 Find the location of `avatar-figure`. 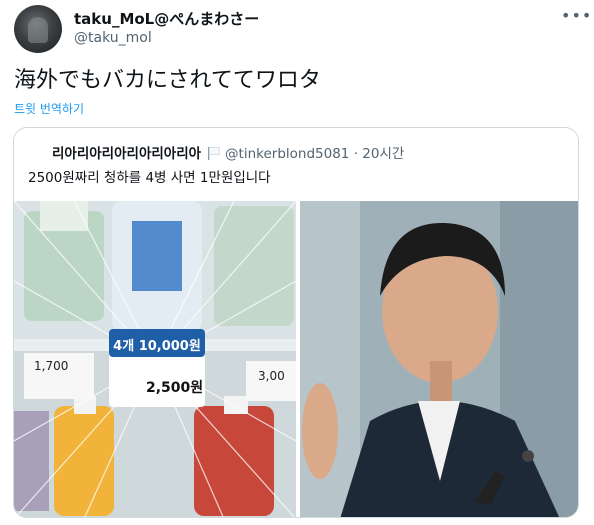

avatar-figure is located at coordinates (38, 30).